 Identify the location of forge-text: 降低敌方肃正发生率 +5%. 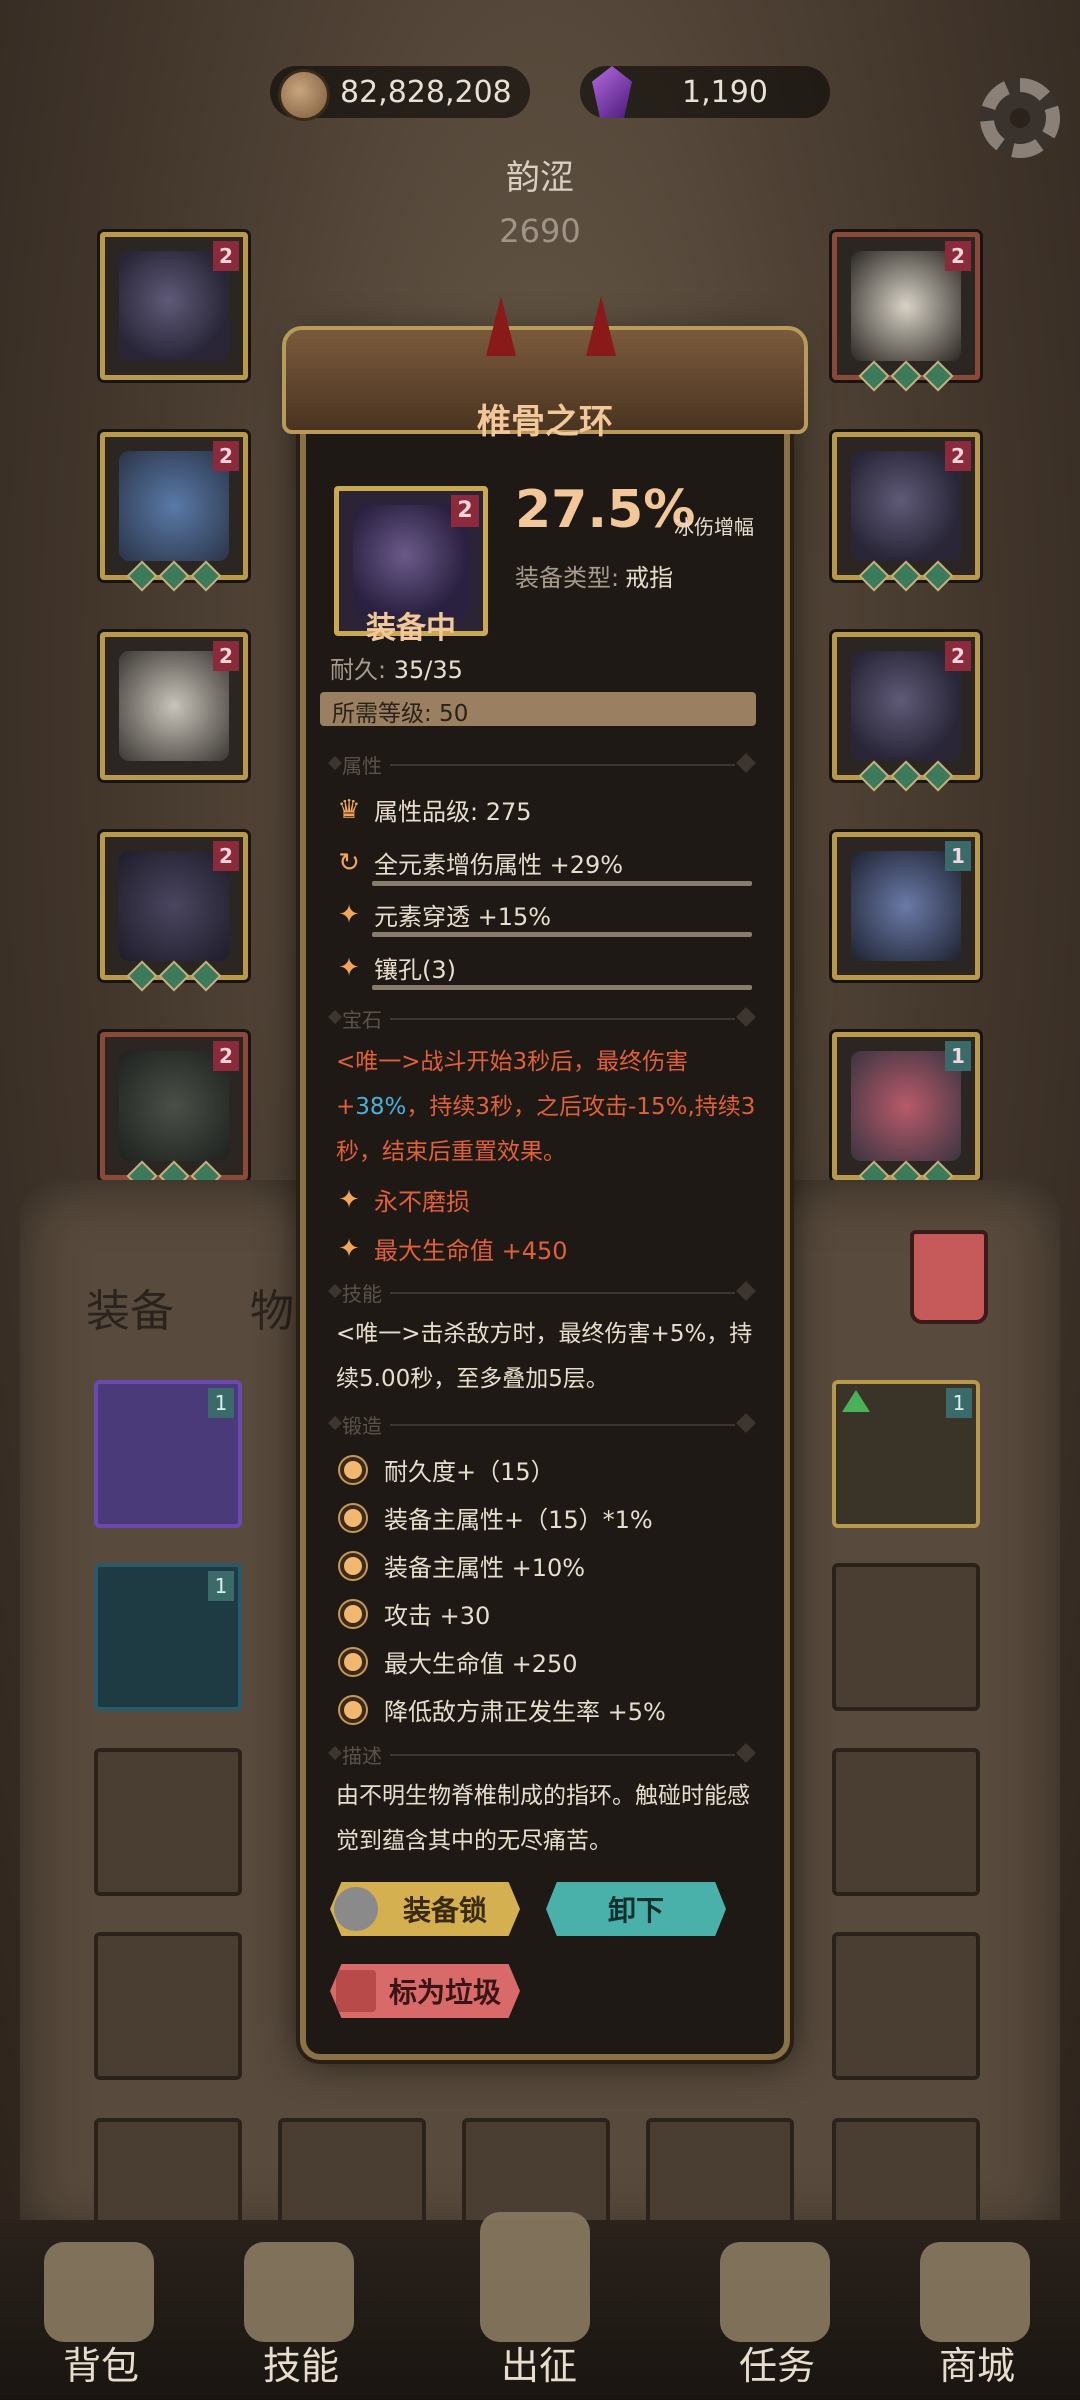
(525, 1712).